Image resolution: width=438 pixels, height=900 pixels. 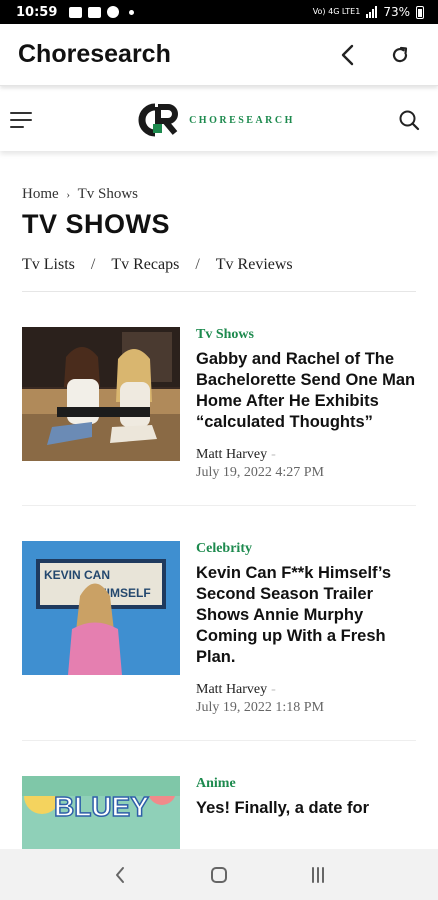 What do you see at coordinates (242, 120) in the screenshot?
I see `logo-wordmark: CHORESEARCH` at bounding box center [242, 120].